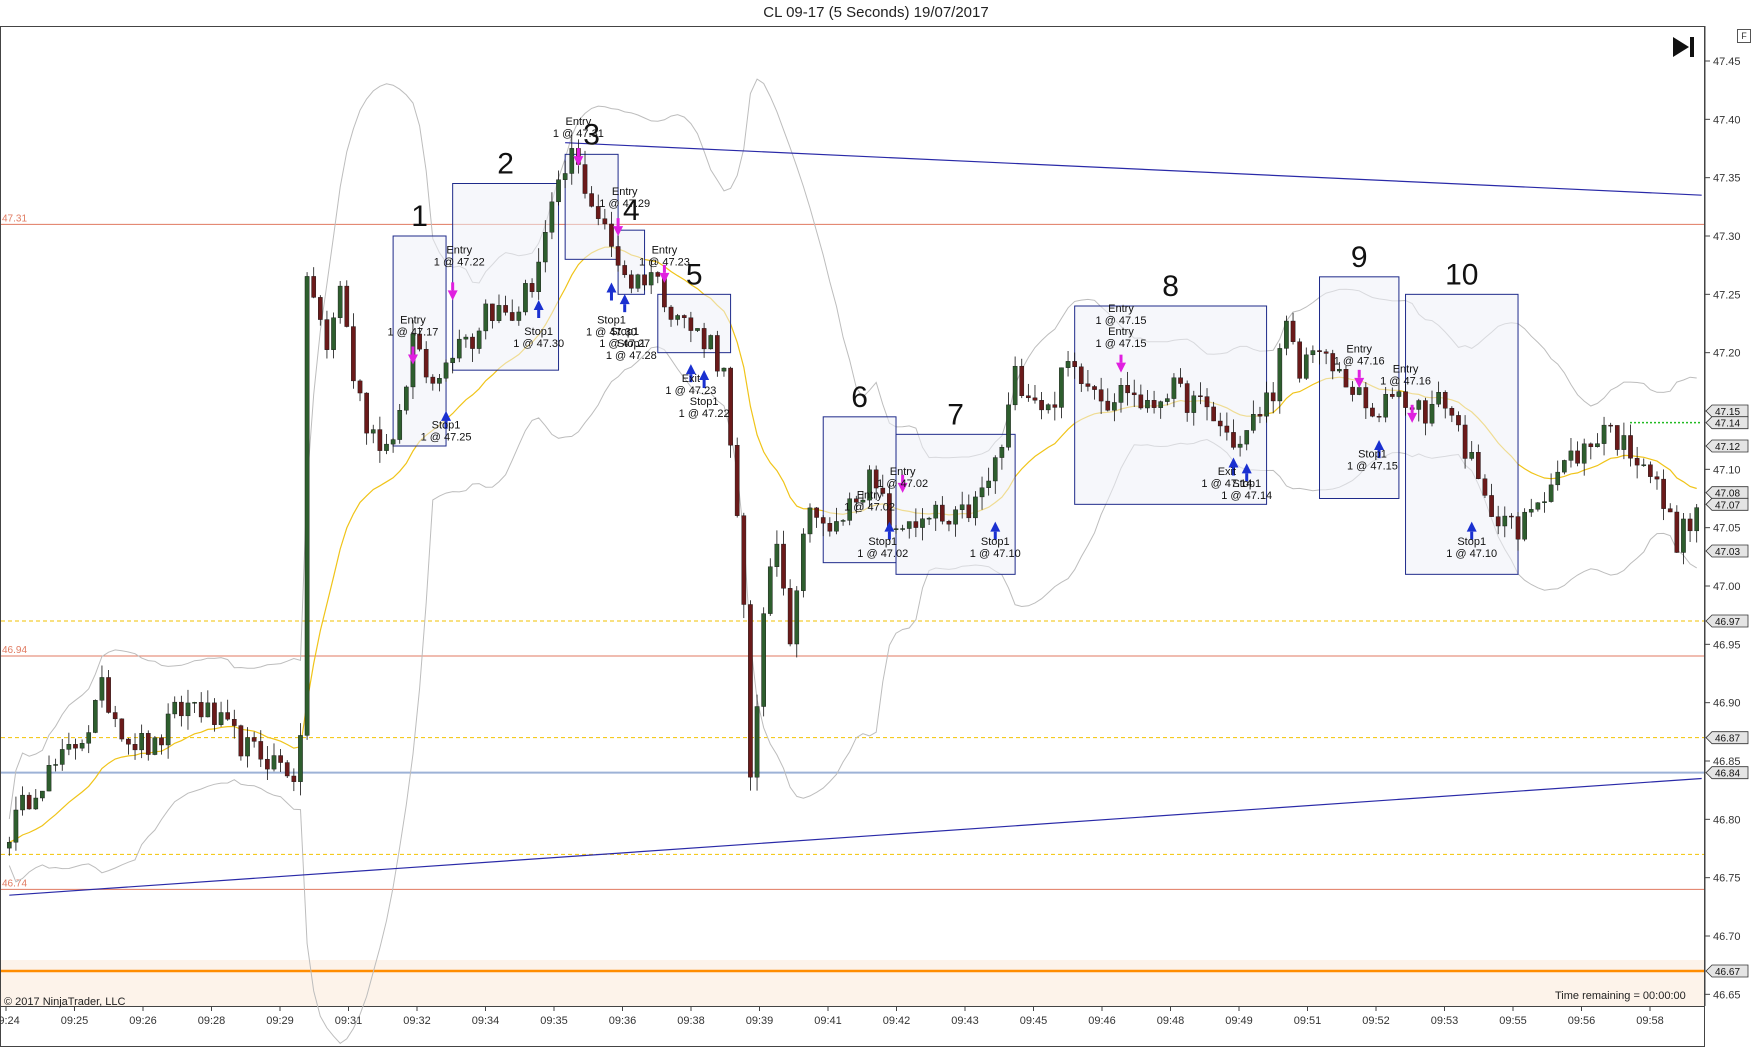 The width and height of the screenshot is (1752, 1054). Describe the element at coordinates (10, 1021) in the screenshot. I see `x-tick-label: 09:24` at that location.